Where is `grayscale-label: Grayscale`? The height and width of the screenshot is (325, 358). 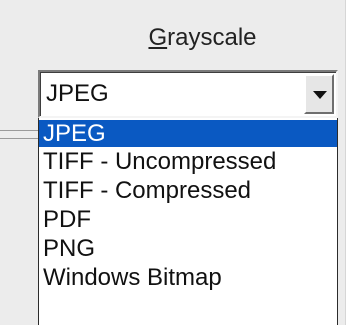
grayscale-label: Grayscale is located at coordinates (172, 38).